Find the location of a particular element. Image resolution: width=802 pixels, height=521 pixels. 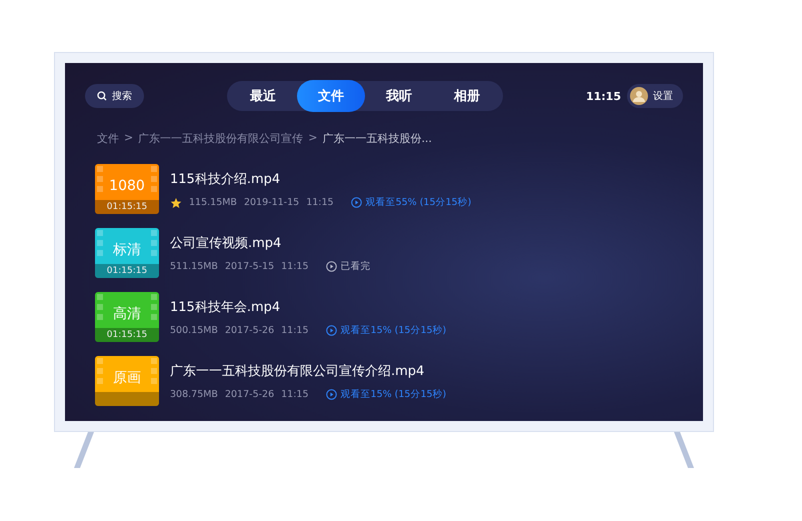

quality-label: 原画 is located at coordinates (127, 378).